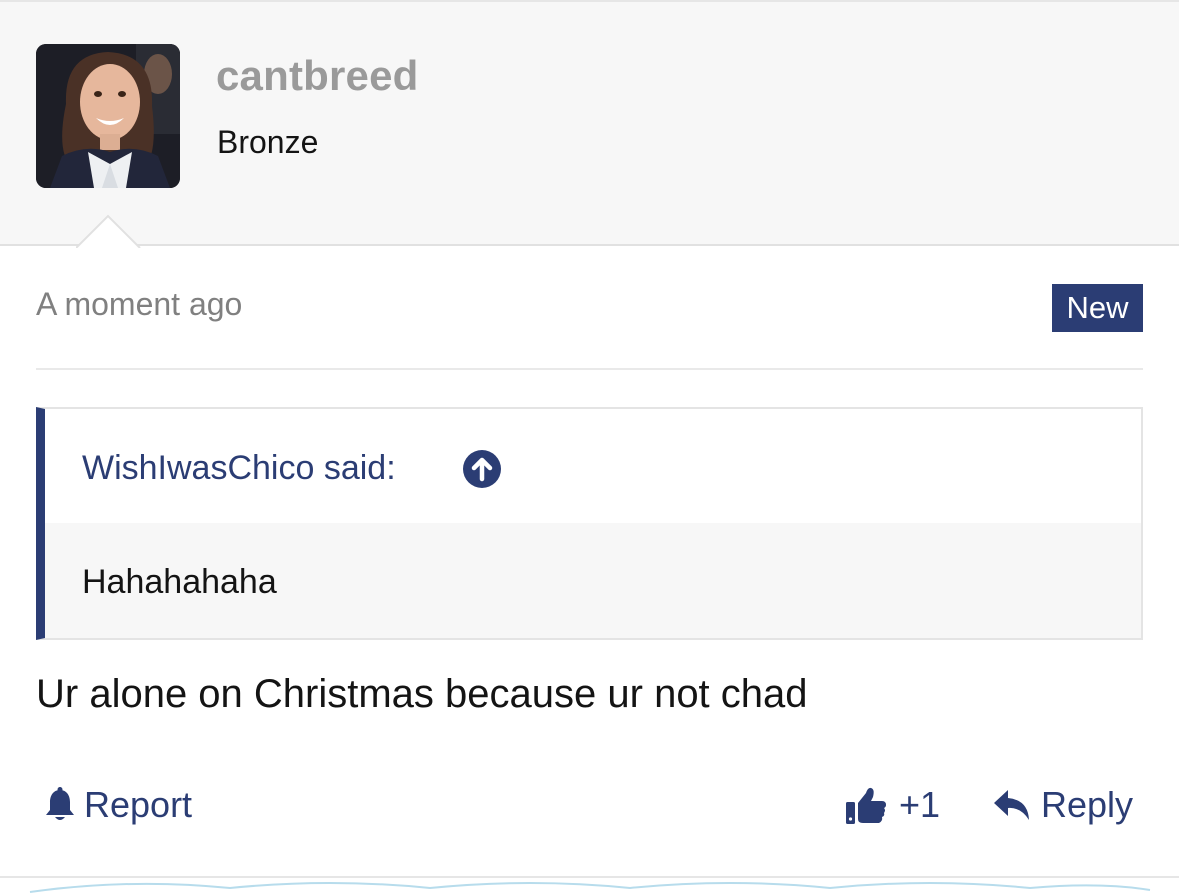  I want to click on post-timestamp: A moment ago, so click(139, 304).